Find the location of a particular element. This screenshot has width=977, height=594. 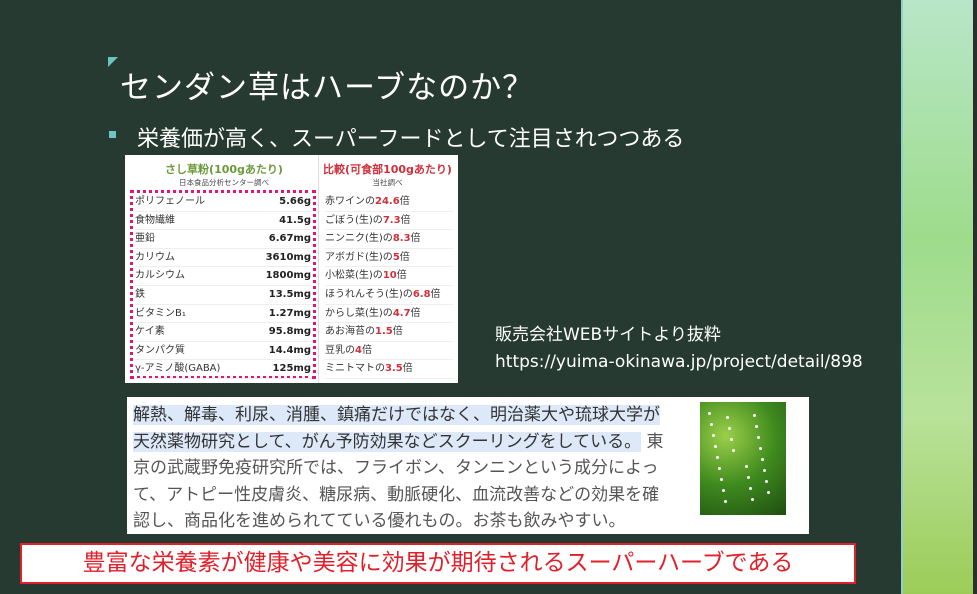

comparison-row: 小松菜(生)の10倍 is located at coordinates (389, 276).